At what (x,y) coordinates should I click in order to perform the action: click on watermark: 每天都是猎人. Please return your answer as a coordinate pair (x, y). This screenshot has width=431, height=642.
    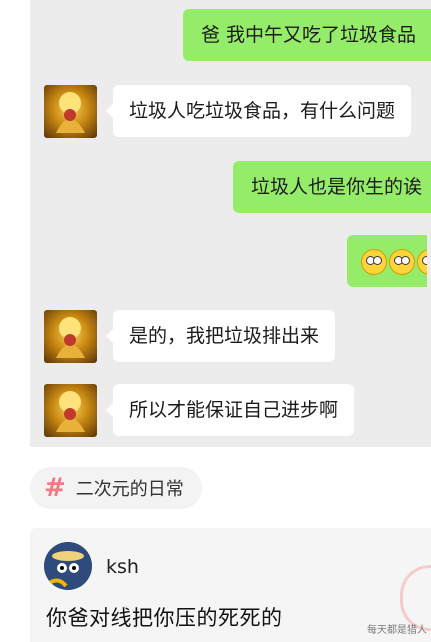
    Looking at the image, I should click on (397, 630).